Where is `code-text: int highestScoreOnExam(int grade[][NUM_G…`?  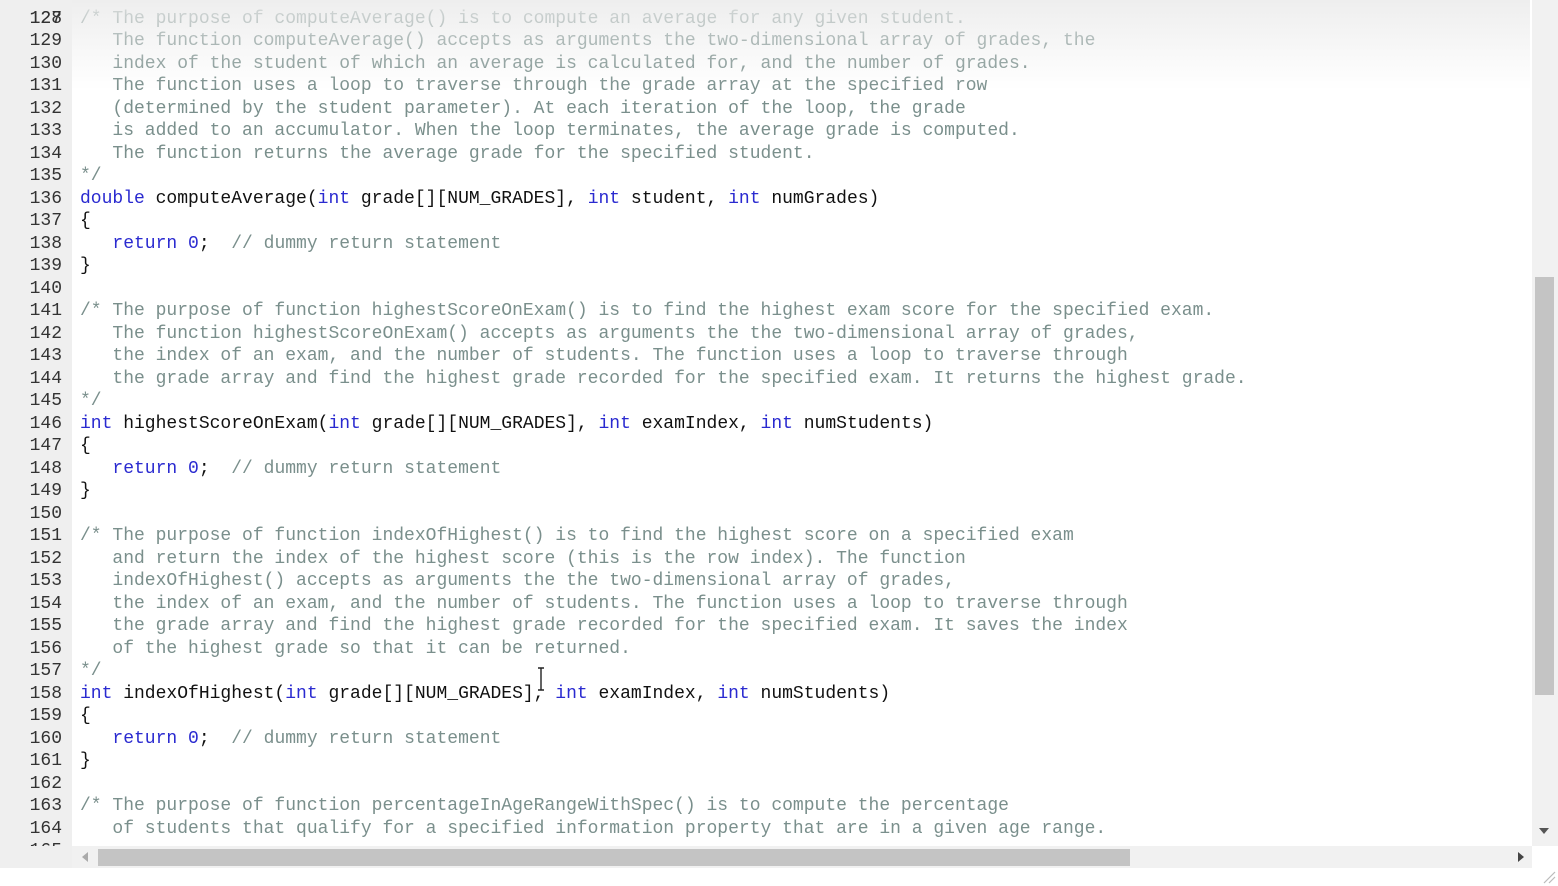 code-text: int highestScoreOnExam(int grade[][NUM_G… is located at coordinates (506, 424).